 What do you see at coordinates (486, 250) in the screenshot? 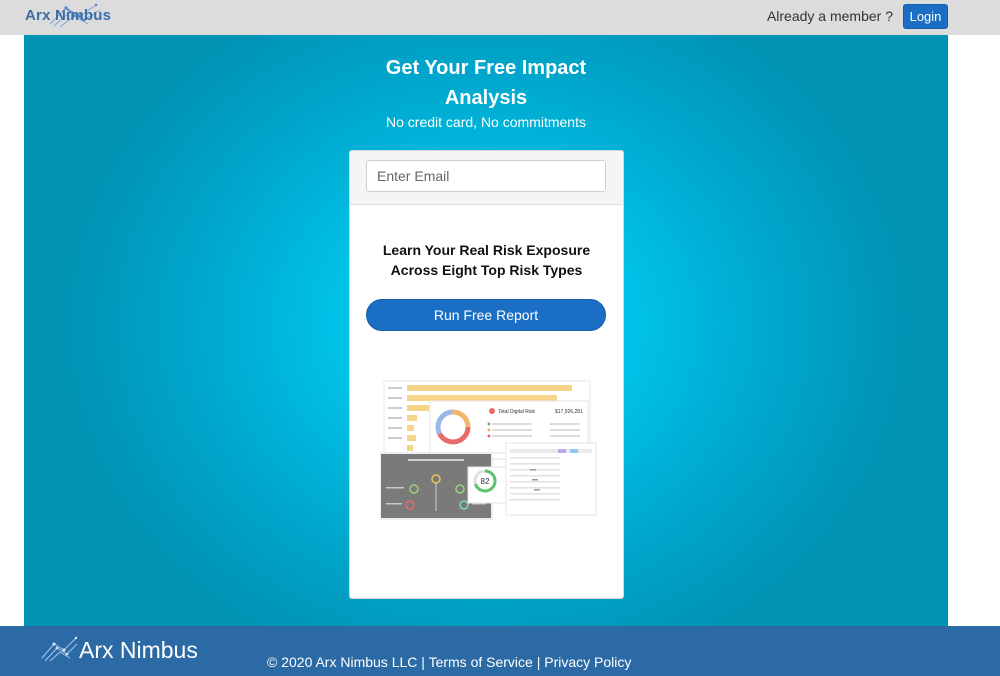
I see `card-heading-line1: Learn Your Real Risk Exposure` at bounding box center [486, 250].